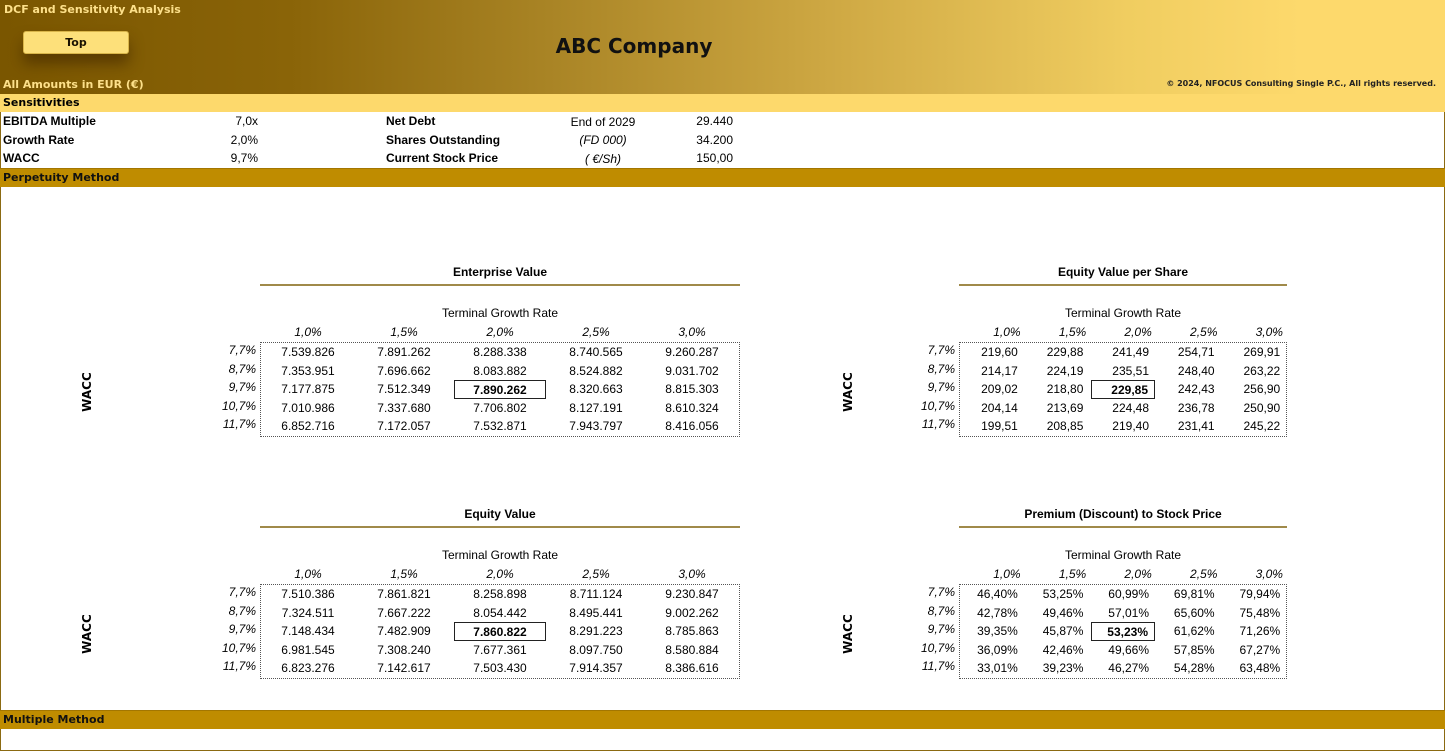 The image size is (1445, 751). What do you see at coordinates (1123, 408) in the screenshot?
I see `table-cell: 224,48` at bounding box center [1123, 408].